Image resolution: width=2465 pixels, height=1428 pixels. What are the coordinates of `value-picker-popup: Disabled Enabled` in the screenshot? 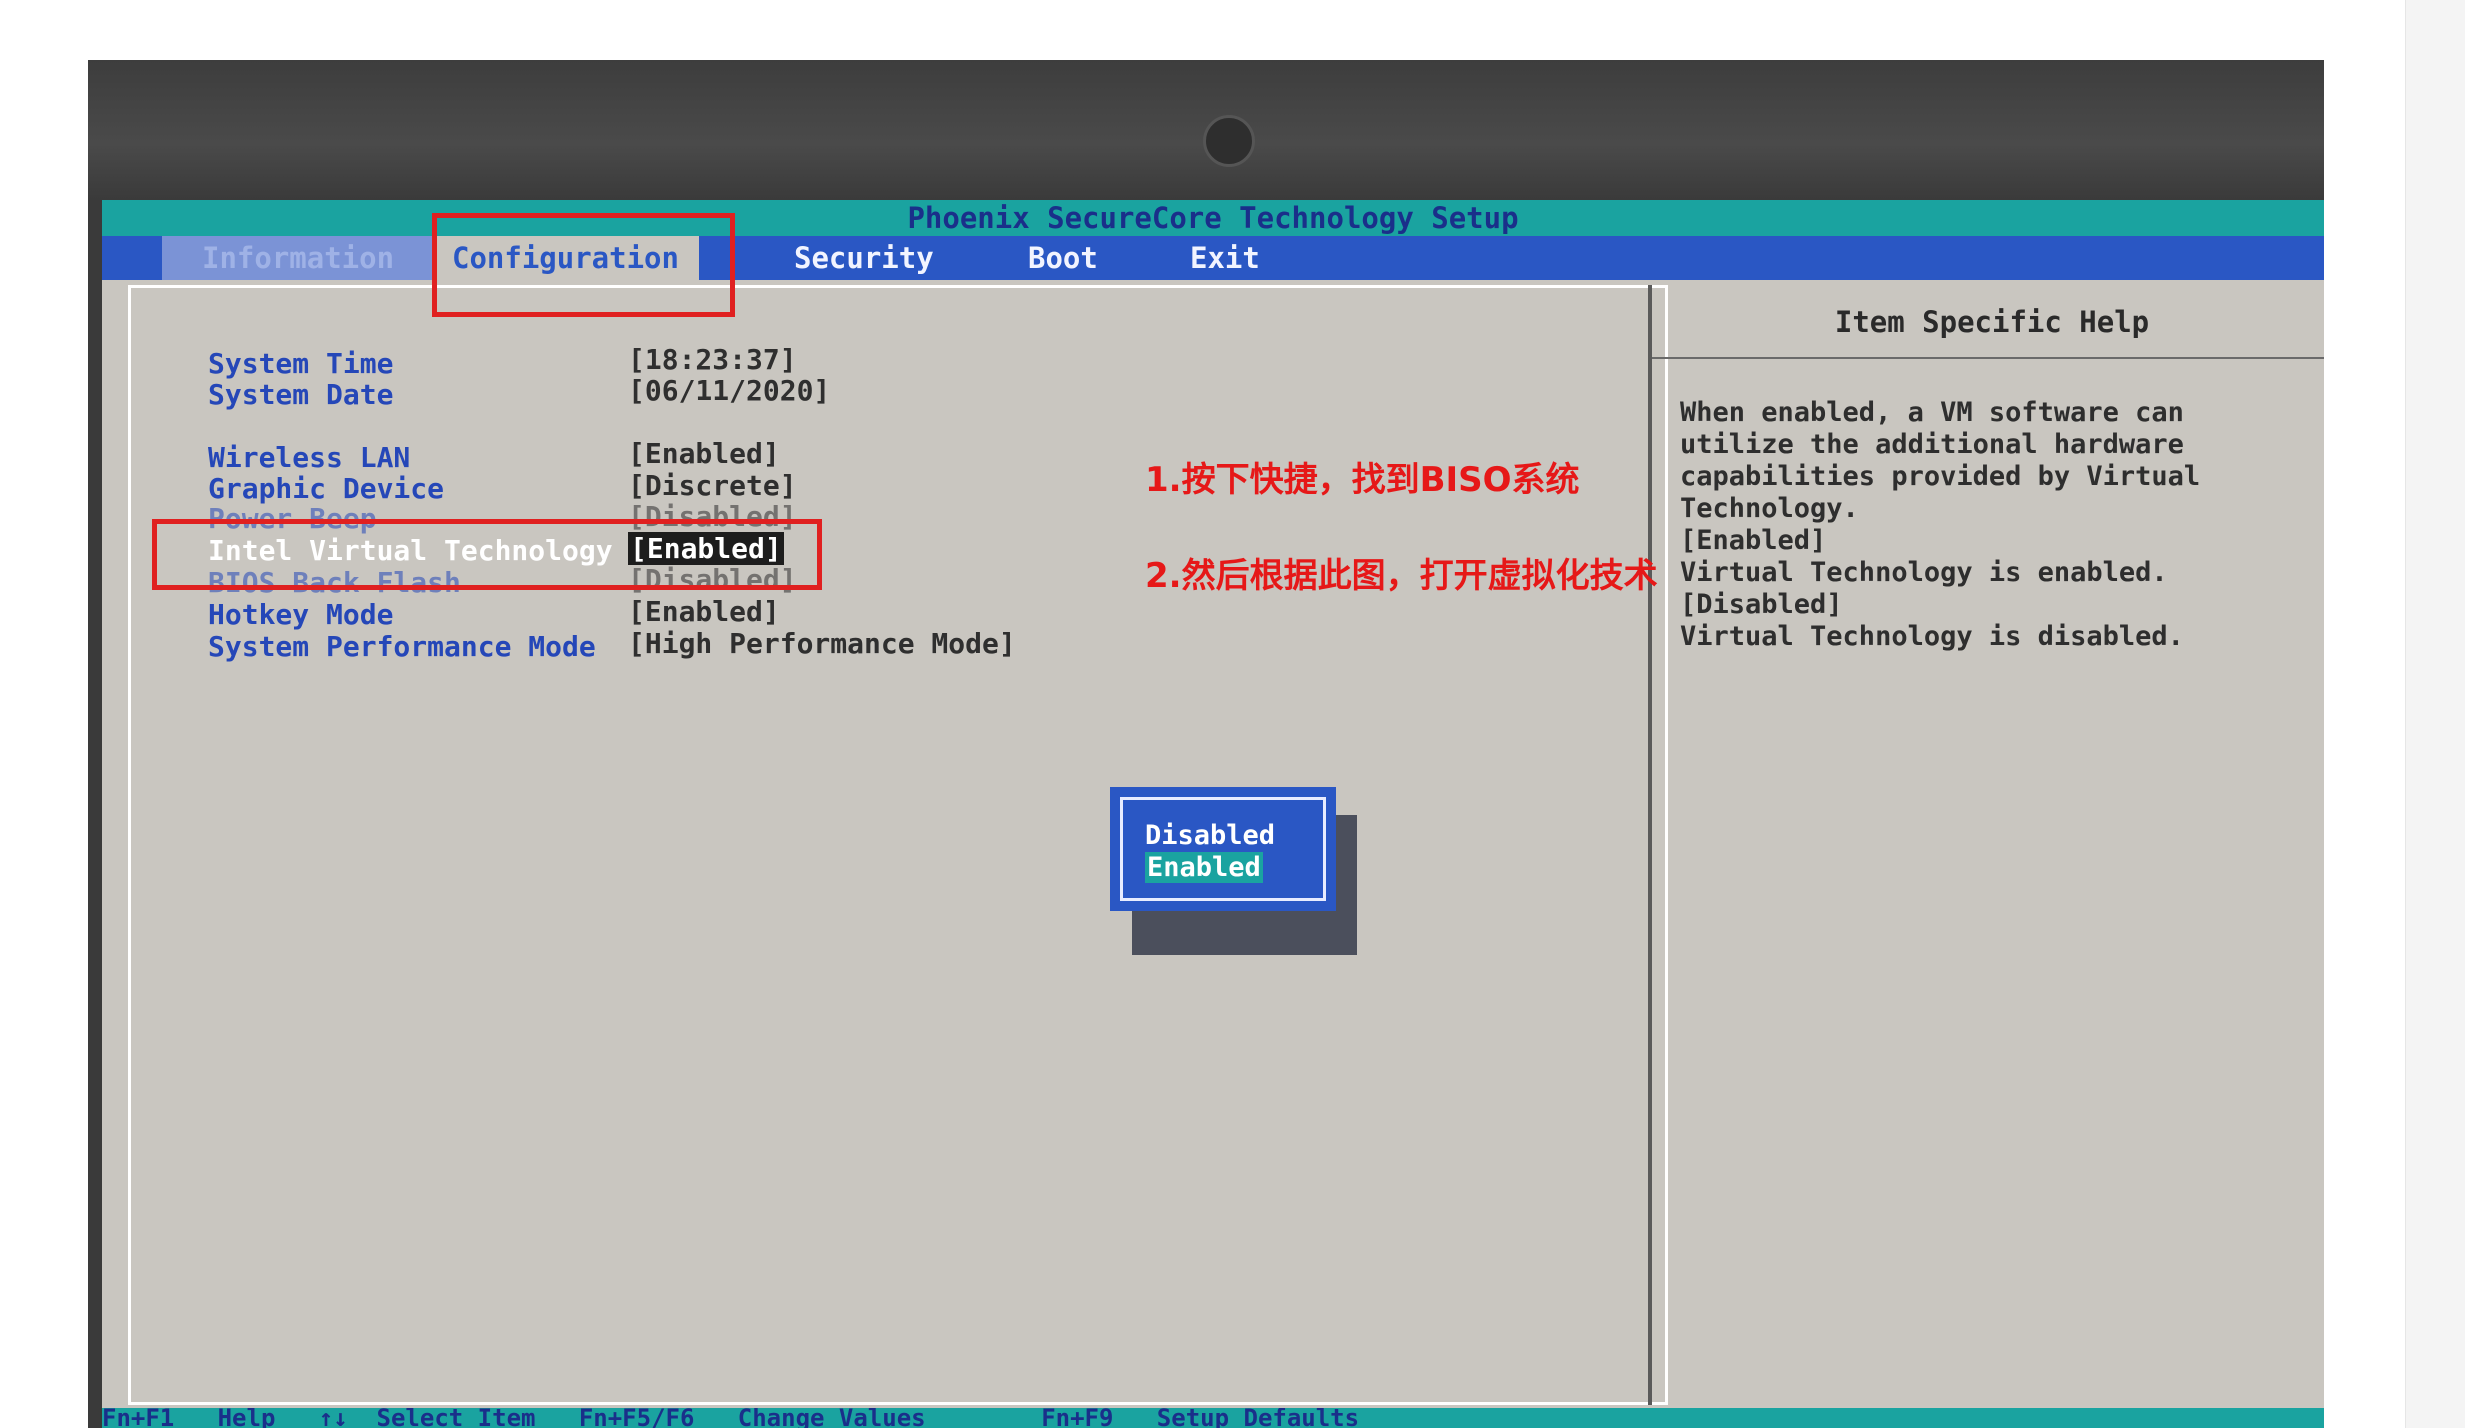 It's located at (1223, 849).